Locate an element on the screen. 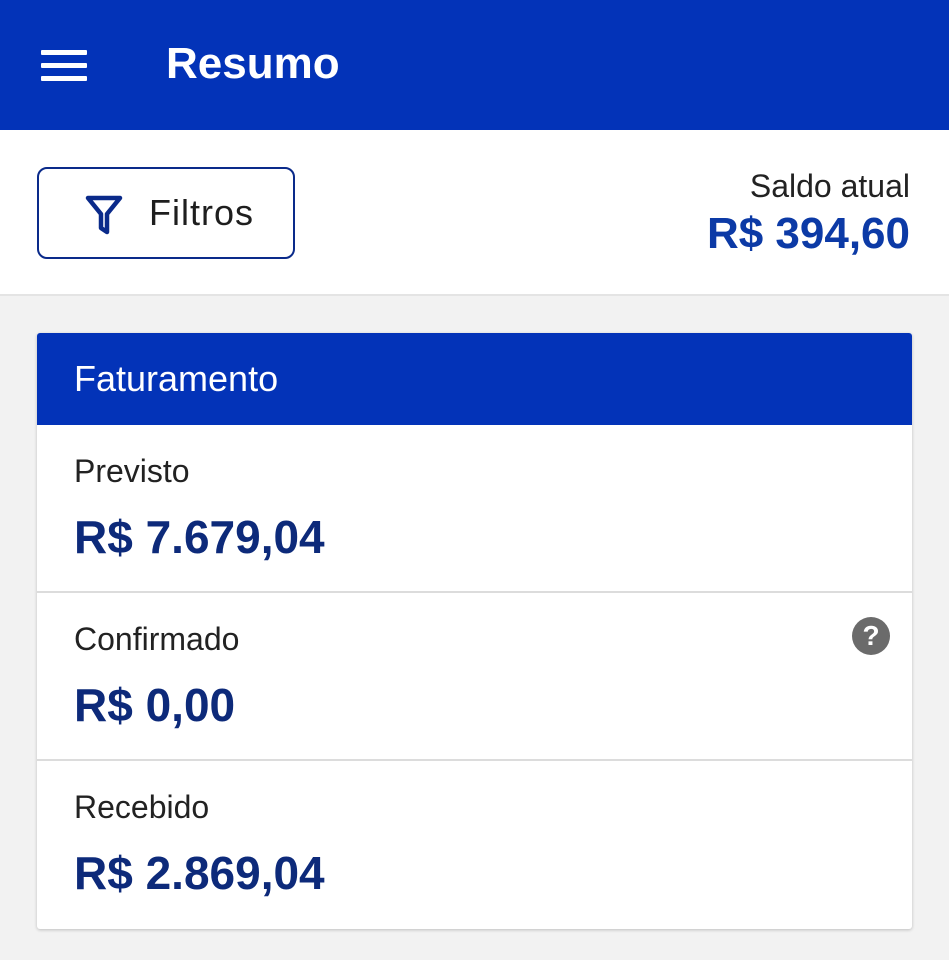 This screenshot has height=960, width=949. balance-label: Saldo atual is located at coordinates (829, 186).